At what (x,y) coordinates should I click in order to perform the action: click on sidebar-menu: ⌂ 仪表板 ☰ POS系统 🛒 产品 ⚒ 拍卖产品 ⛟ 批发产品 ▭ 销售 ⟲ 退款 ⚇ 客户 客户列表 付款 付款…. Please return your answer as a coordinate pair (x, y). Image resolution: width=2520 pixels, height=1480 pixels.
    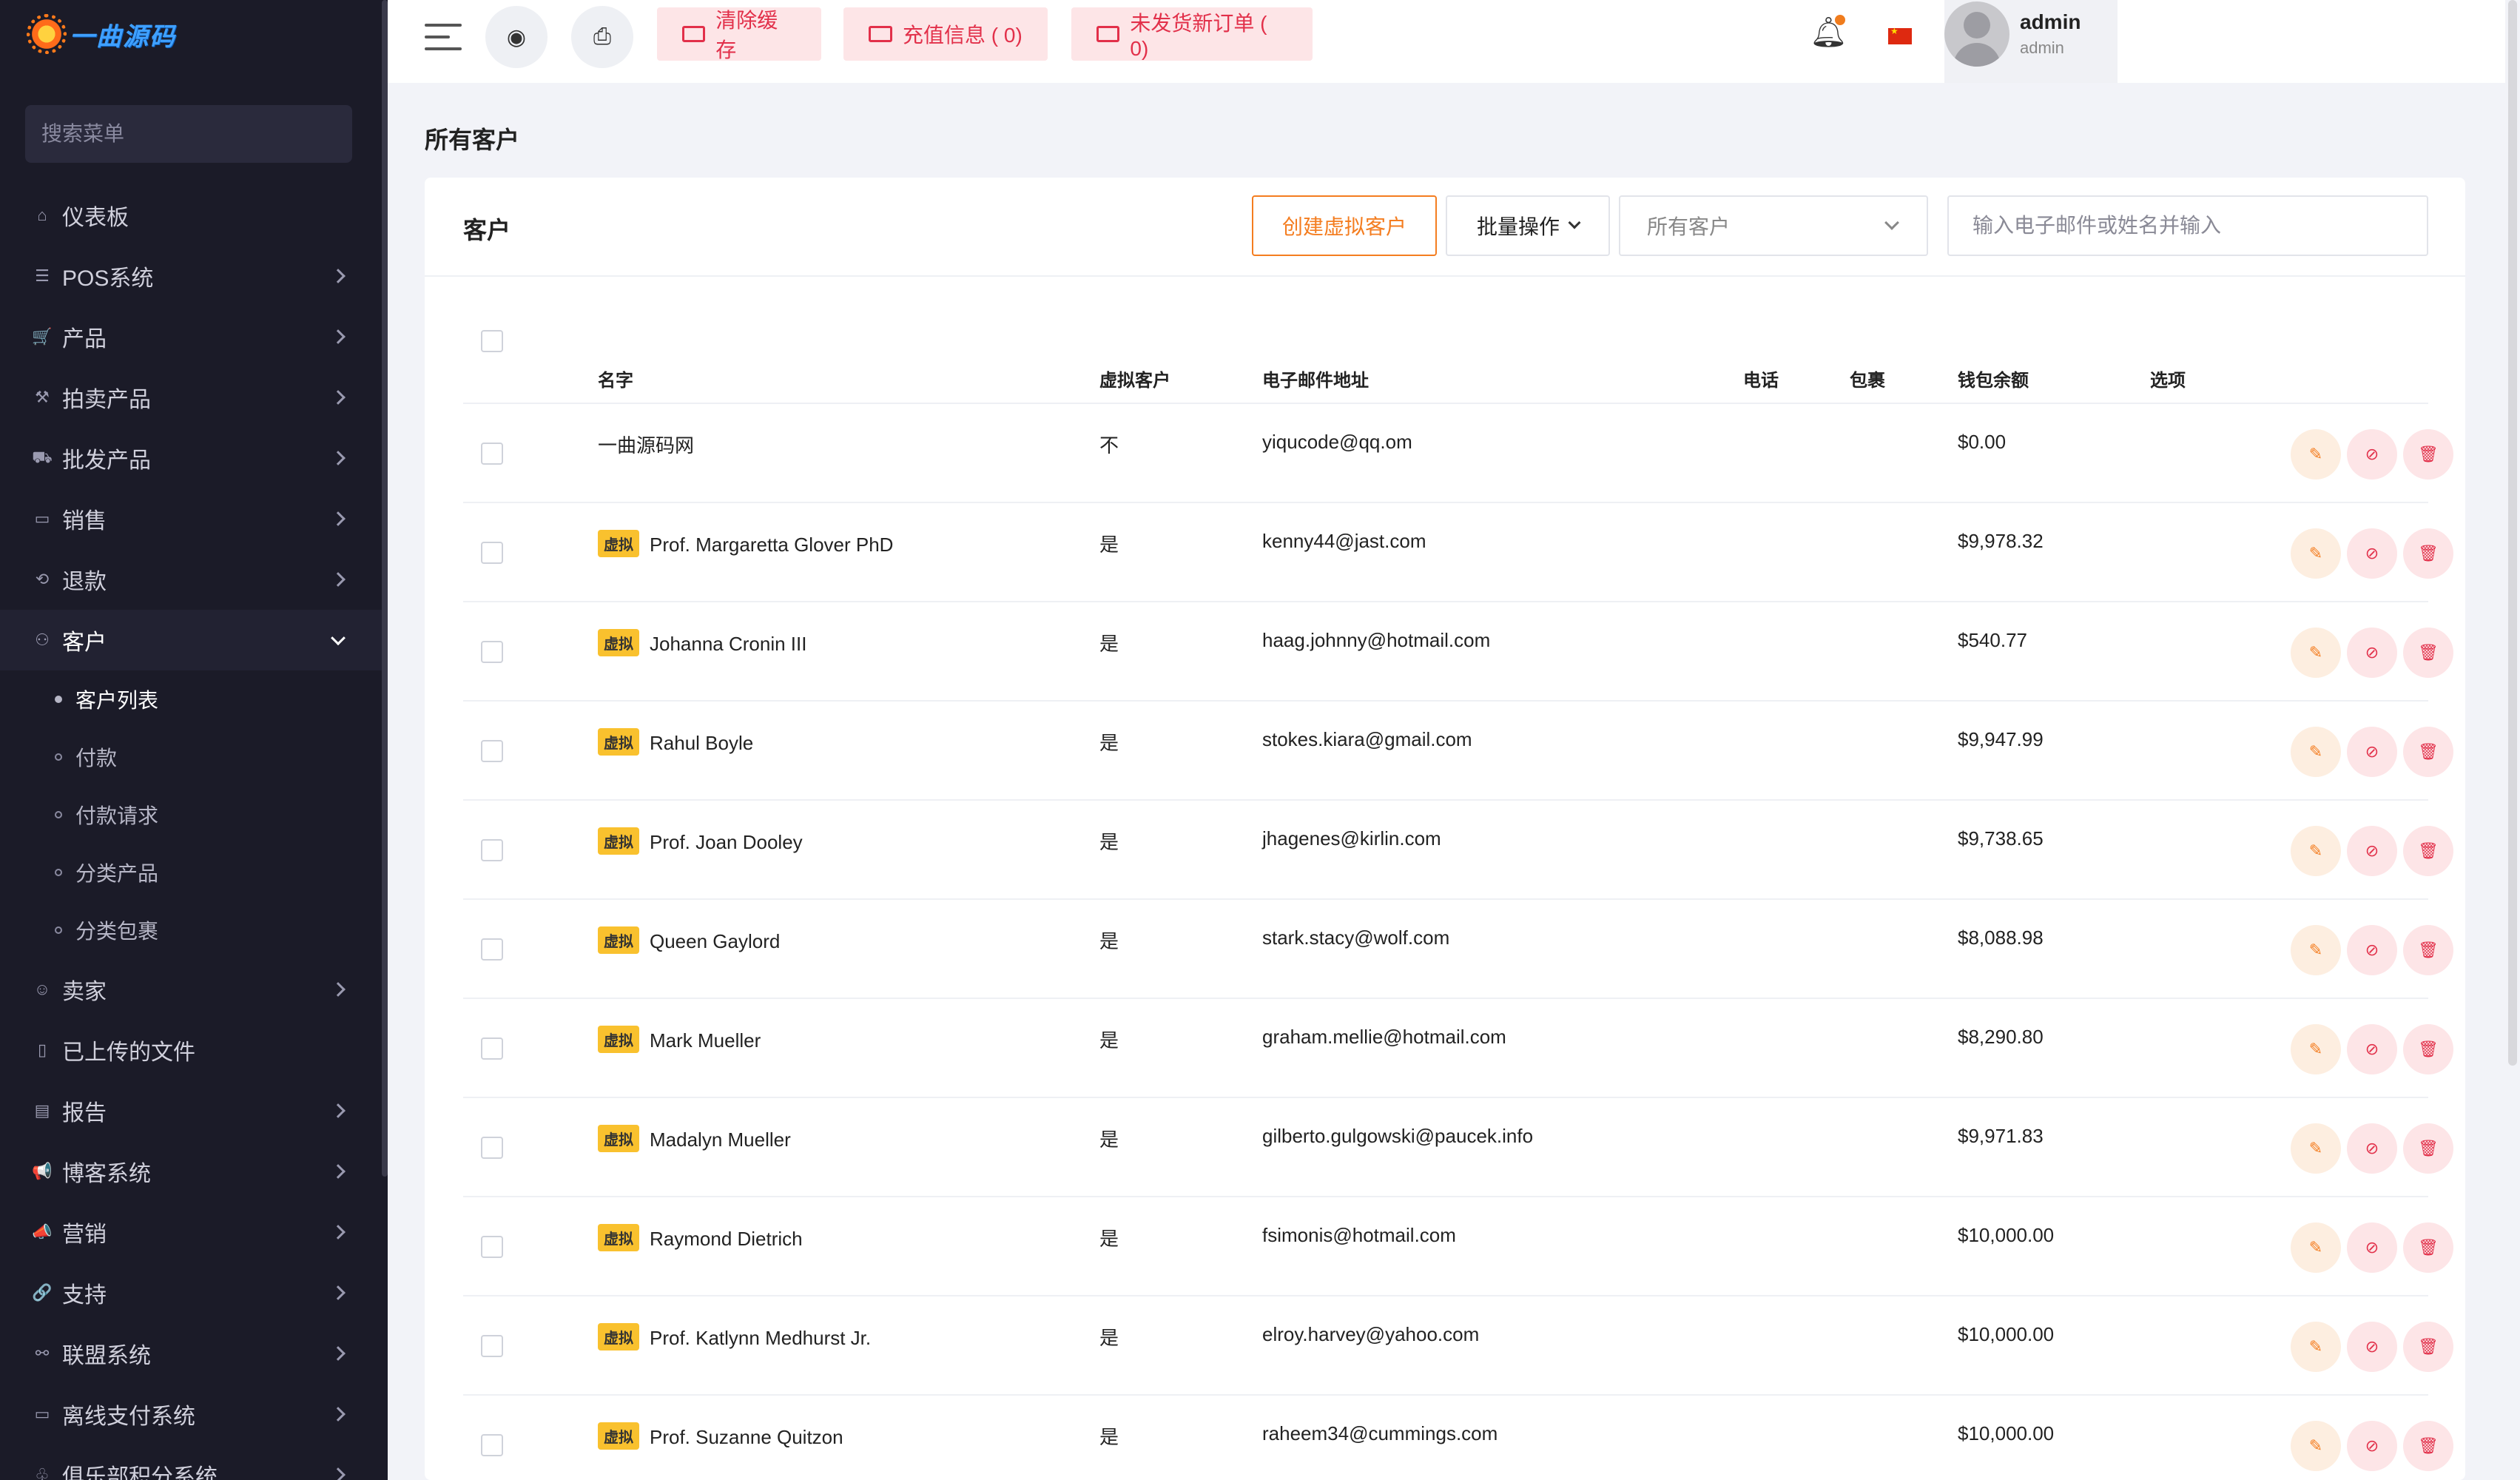
    Looking at the image, I should click on (191, 832).